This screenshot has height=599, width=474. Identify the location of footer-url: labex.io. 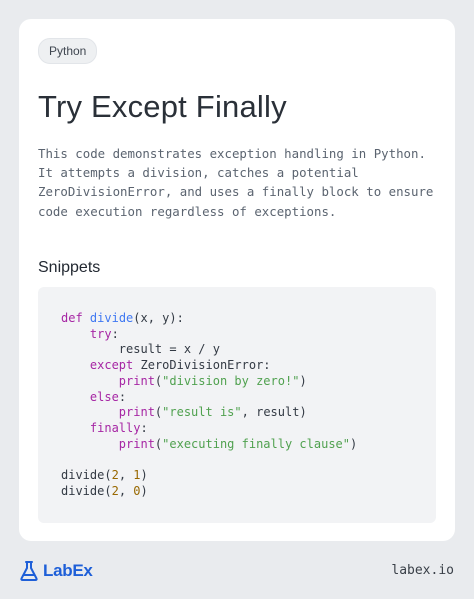
(422, 570).